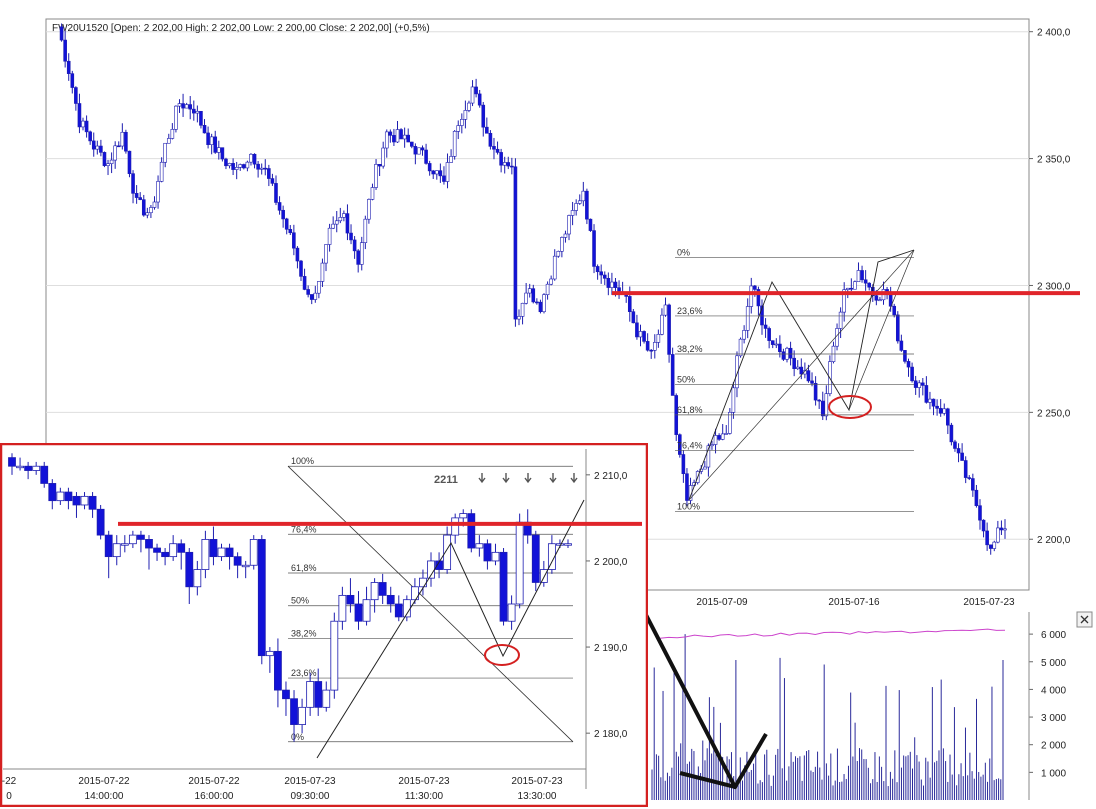 This screenshot has width=1096, height=809. I want to click on price-y-tick-label: 2 350,0, so click(1054, 160).